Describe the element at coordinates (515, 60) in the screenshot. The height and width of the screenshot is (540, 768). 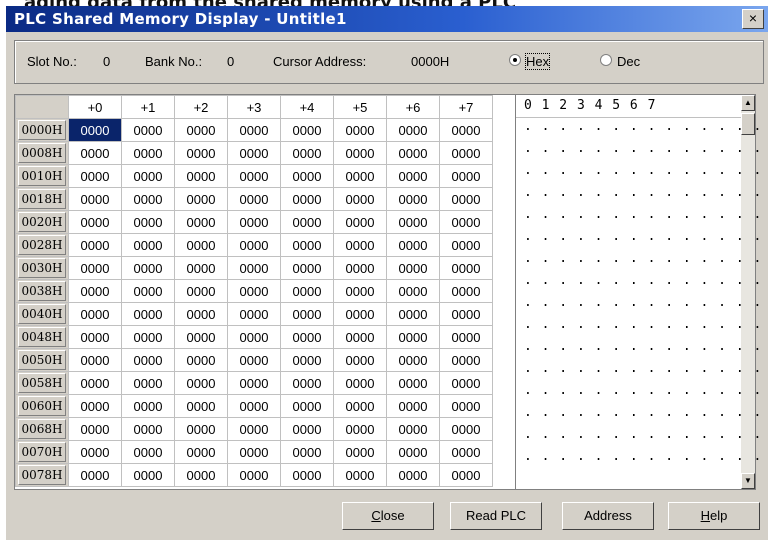
I see `hex-radio` at that location.